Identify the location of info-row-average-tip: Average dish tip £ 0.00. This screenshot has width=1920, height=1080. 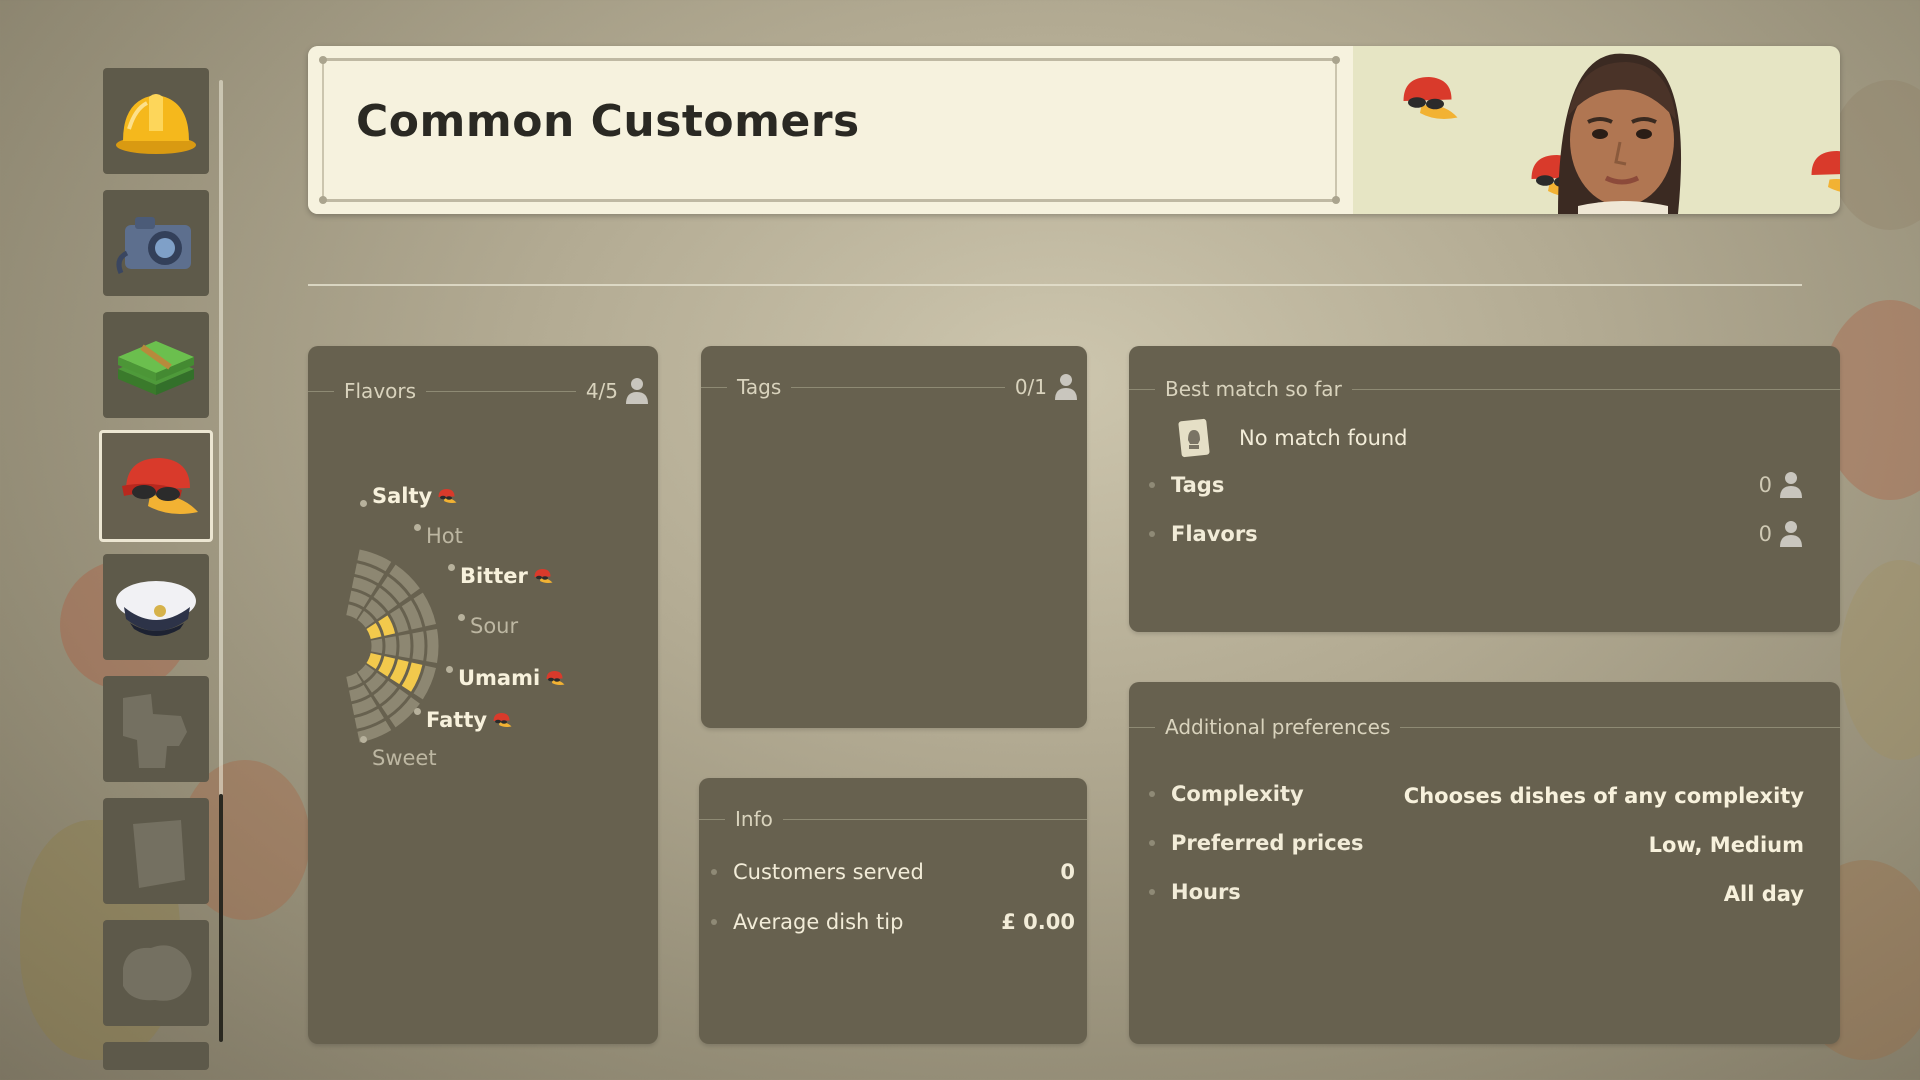
(893, 922).